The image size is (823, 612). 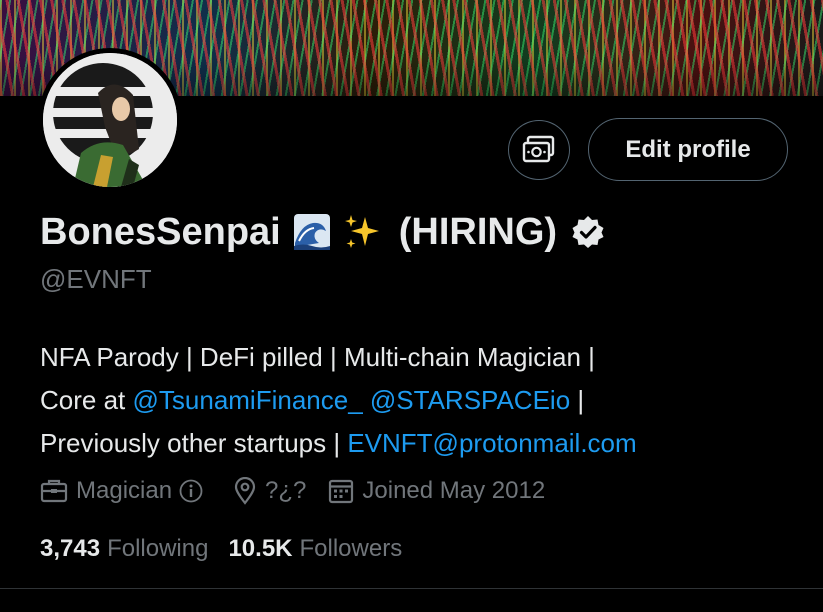 I want to click on profession-label: Magician, so click(x=124, y=490).